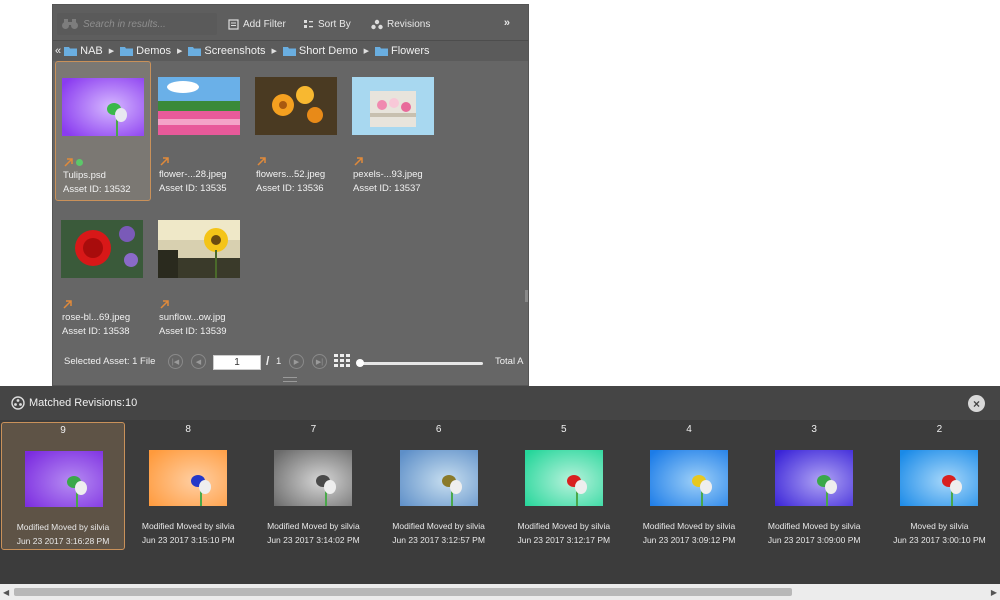  Describe the element at coordinates (279, 361) in the screenshot. I see `total-pages: 1` at that location.